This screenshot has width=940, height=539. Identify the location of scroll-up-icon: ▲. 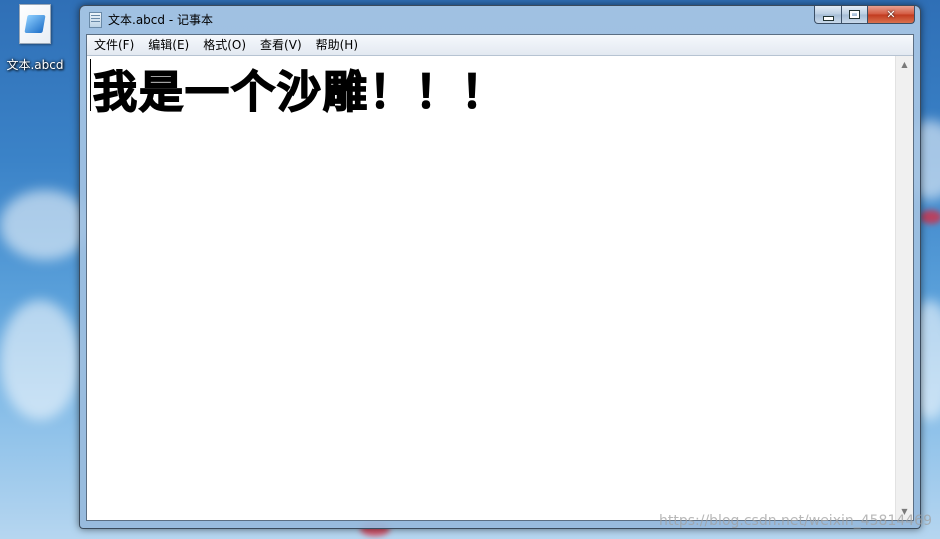
(904, 64).